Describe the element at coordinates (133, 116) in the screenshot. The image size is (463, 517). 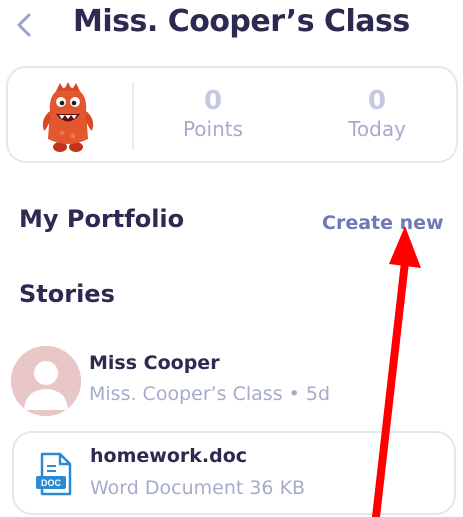
I see `stats-divider` at that location.